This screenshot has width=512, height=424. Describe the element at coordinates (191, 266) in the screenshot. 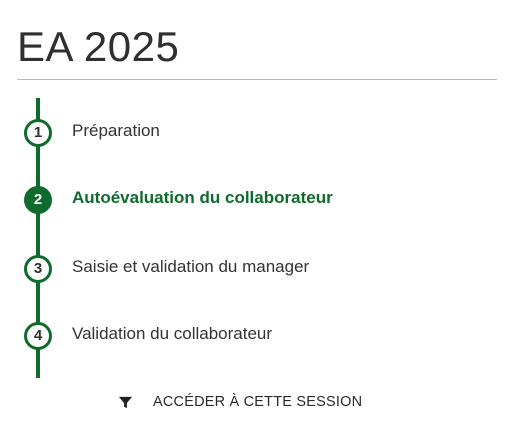

I see `step-label: Saisie et validation du manager` at that location.